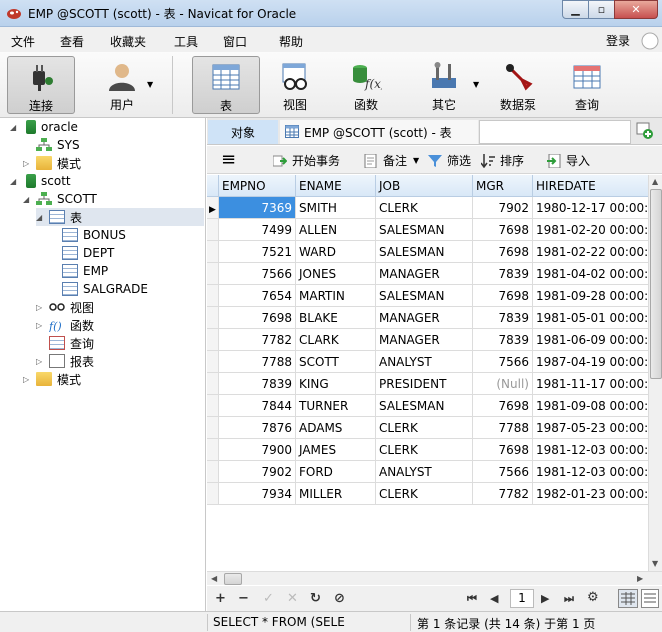 The height and width of the screenshot is (632, 662). What do you see at coordinates (65, 361) in the screenshot?
I see `tree-node-reports: ▷ 报表` at bounding box center [65, 361].